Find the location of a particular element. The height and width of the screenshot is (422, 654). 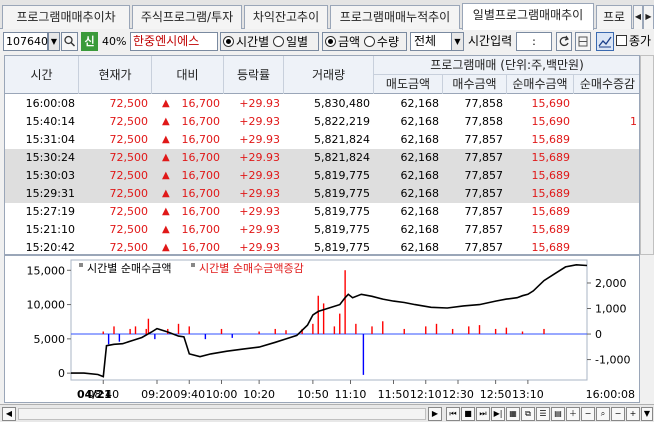

cell-value: 15:27:19 is located at coordinates (50, 211).